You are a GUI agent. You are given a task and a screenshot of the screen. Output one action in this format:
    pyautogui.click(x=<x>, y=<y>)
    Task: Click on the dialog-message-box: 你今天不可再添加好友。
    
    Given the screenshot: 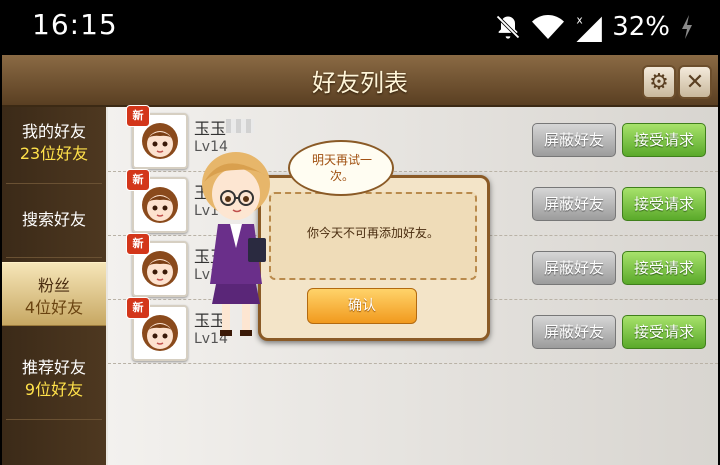 What is the action you would take?
    pyautogui.click(x=373, y=236)
    